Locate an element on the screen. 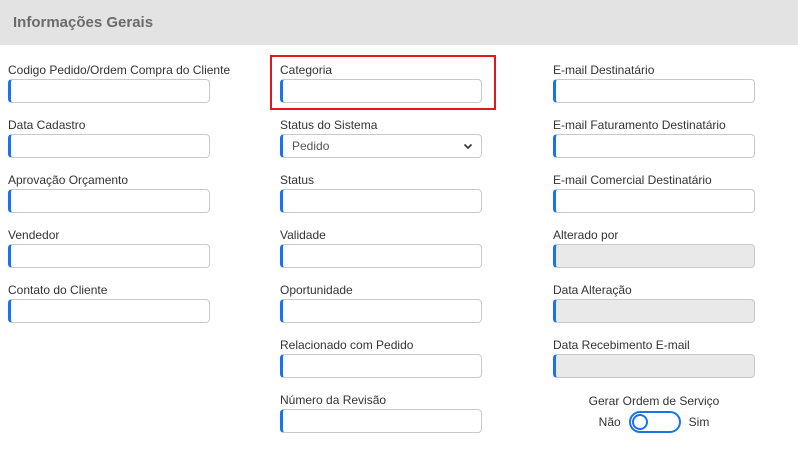 The width and height of the screenshot is (798, 462). field-label: Alterado por is located at coordinates (586, 235).